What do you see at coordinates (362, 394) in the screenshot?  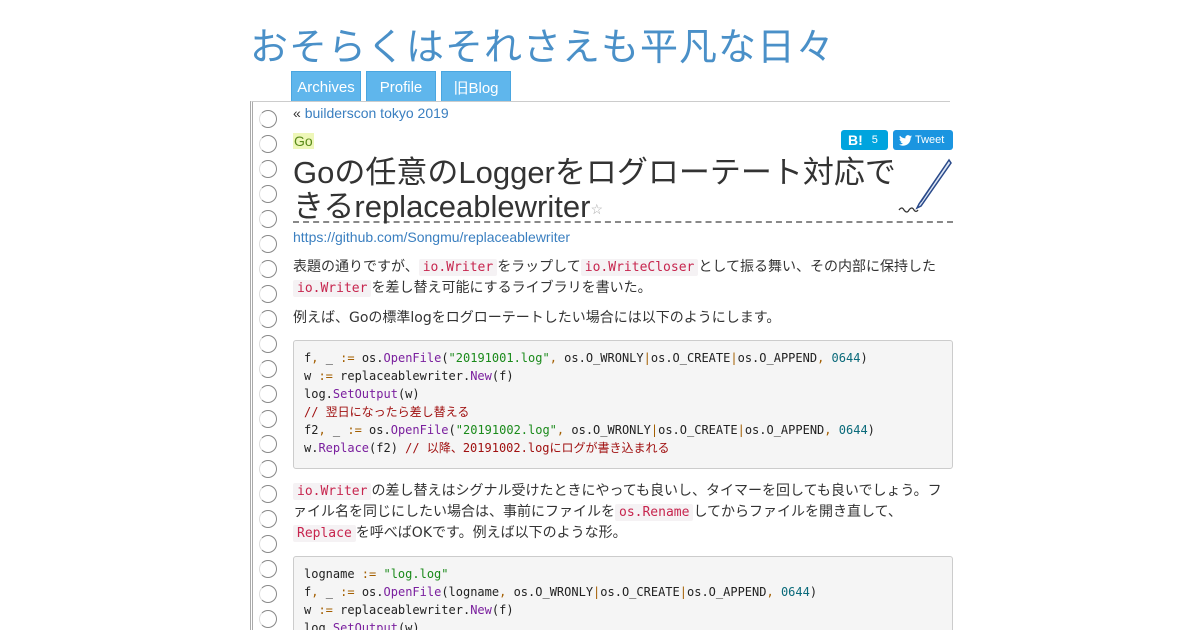 I see `code-line-3: log.SetOutput(w)` at bounding box center [362, 394].